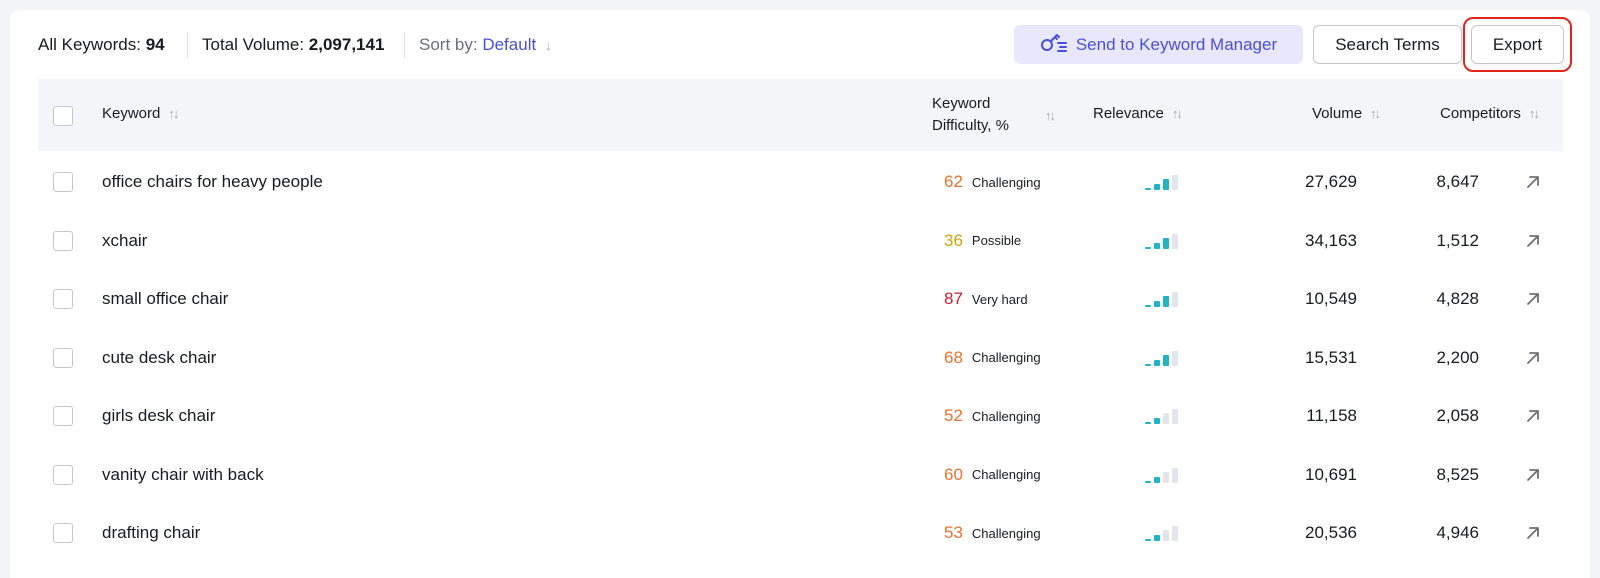  I want to click on keyword-cell: small office chair, so click(165, 298).